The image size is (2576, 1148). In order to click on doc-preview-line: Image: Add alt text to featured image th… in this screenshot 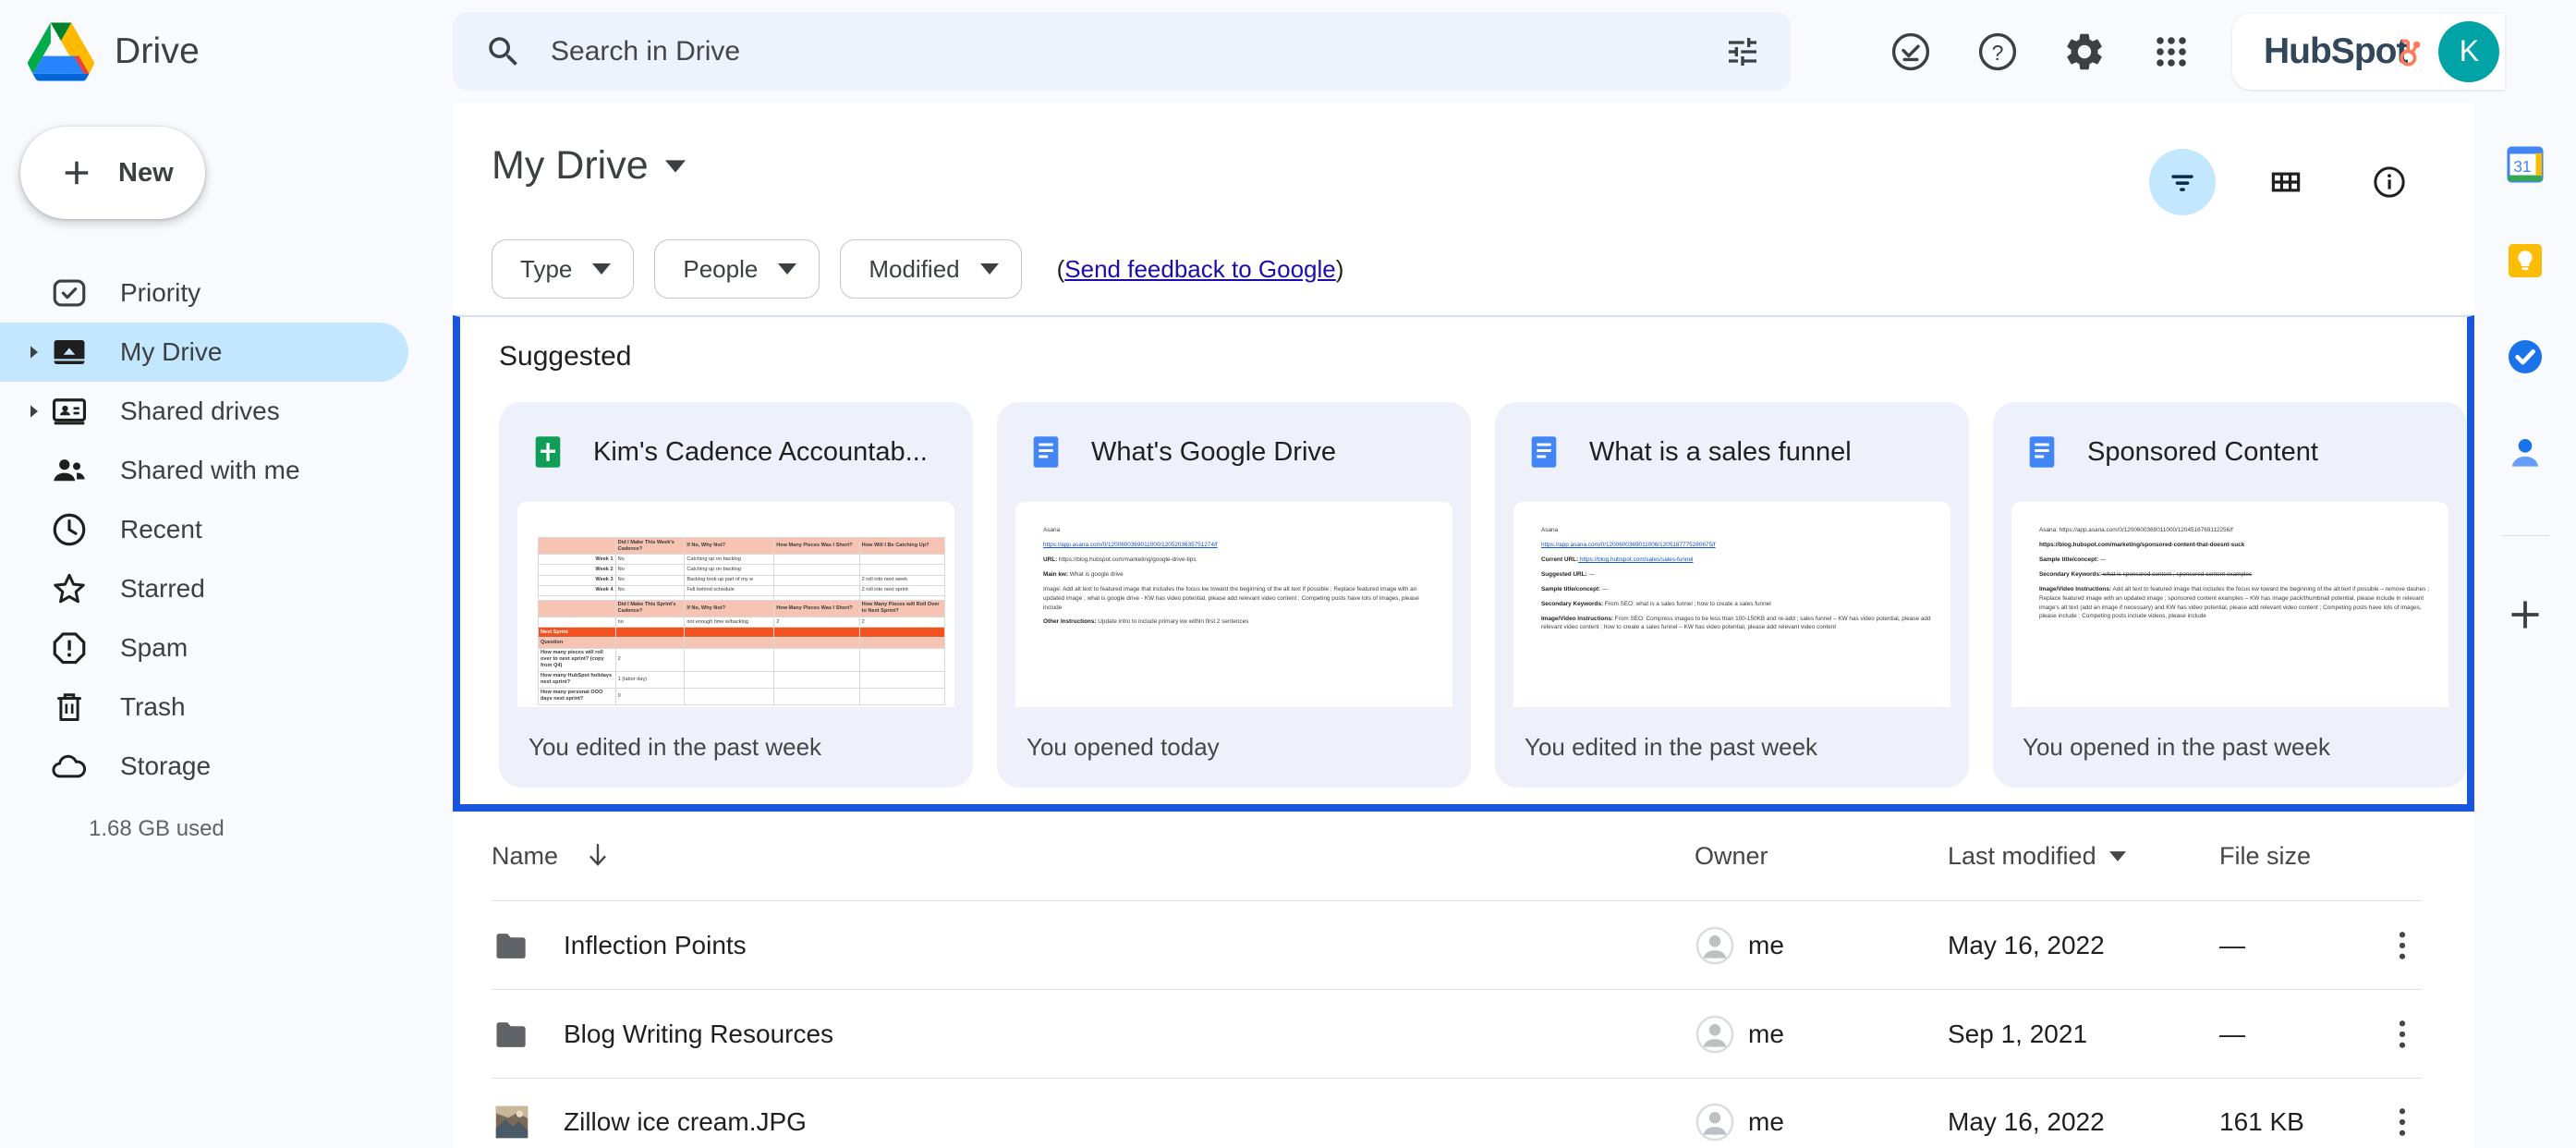, I will do `click(1231, 598)`.